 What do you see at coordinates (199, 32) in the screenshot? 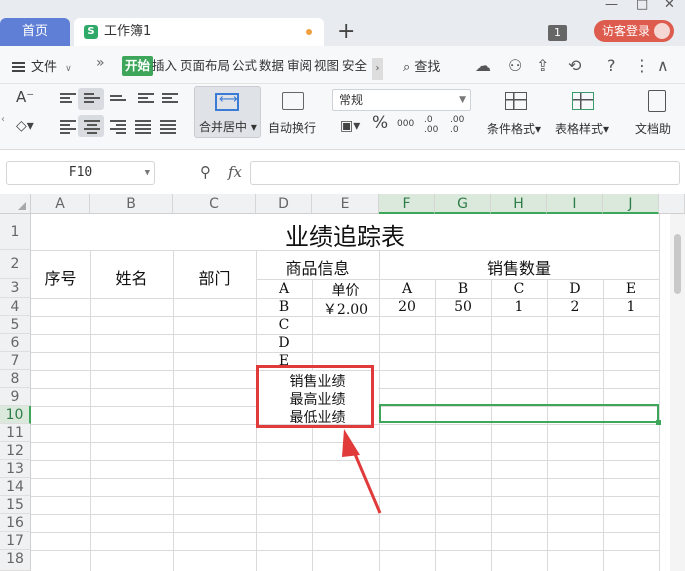
I see `workbook-tab: S 工作簿1` at bounding box center [199, 32].